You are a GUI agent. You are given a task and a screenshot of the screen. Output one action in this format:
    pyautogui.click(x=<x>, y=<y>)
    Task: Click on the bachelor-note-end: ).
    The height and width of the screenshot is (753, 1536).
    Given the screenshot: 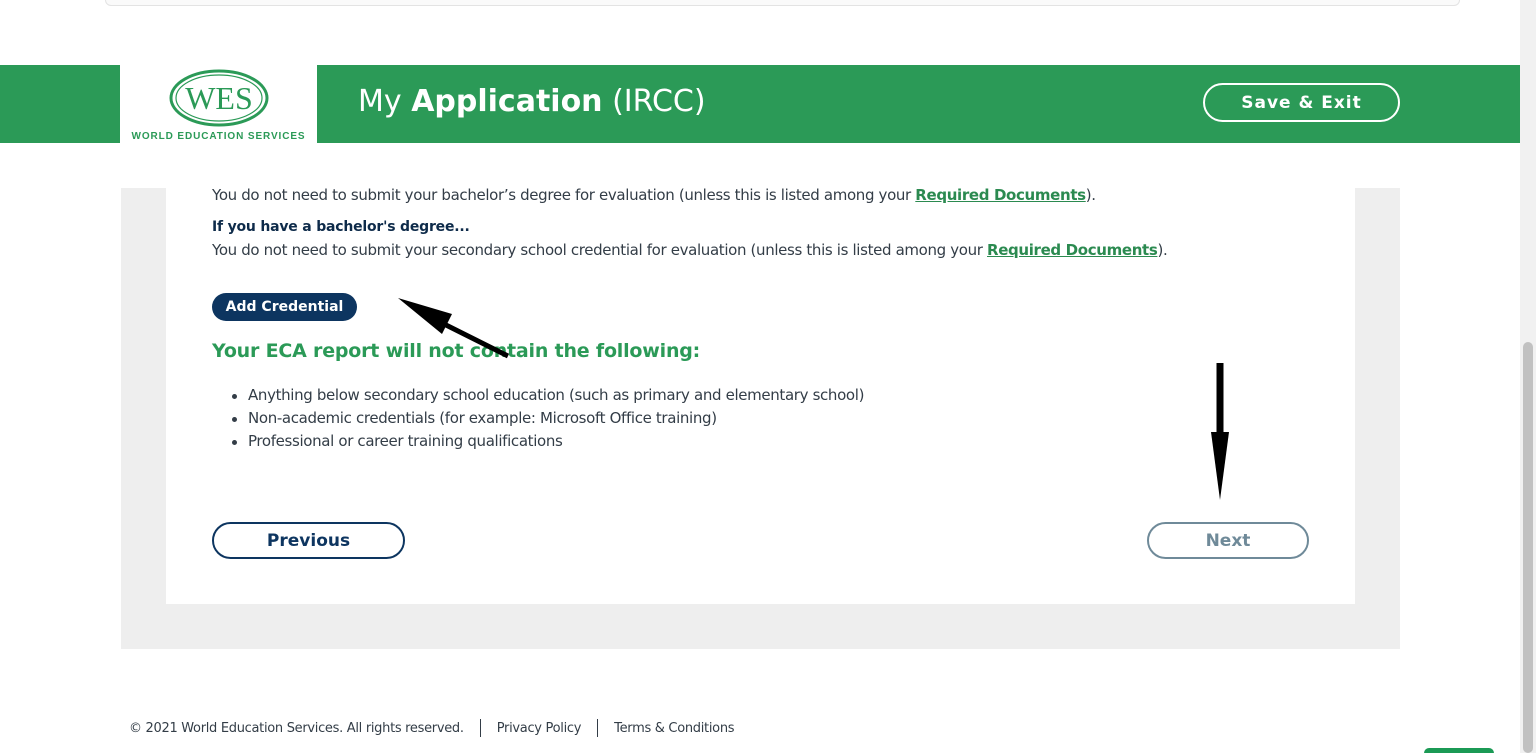 What is the action you would take?
    pyautogui.click(x=1090, y=195)
    